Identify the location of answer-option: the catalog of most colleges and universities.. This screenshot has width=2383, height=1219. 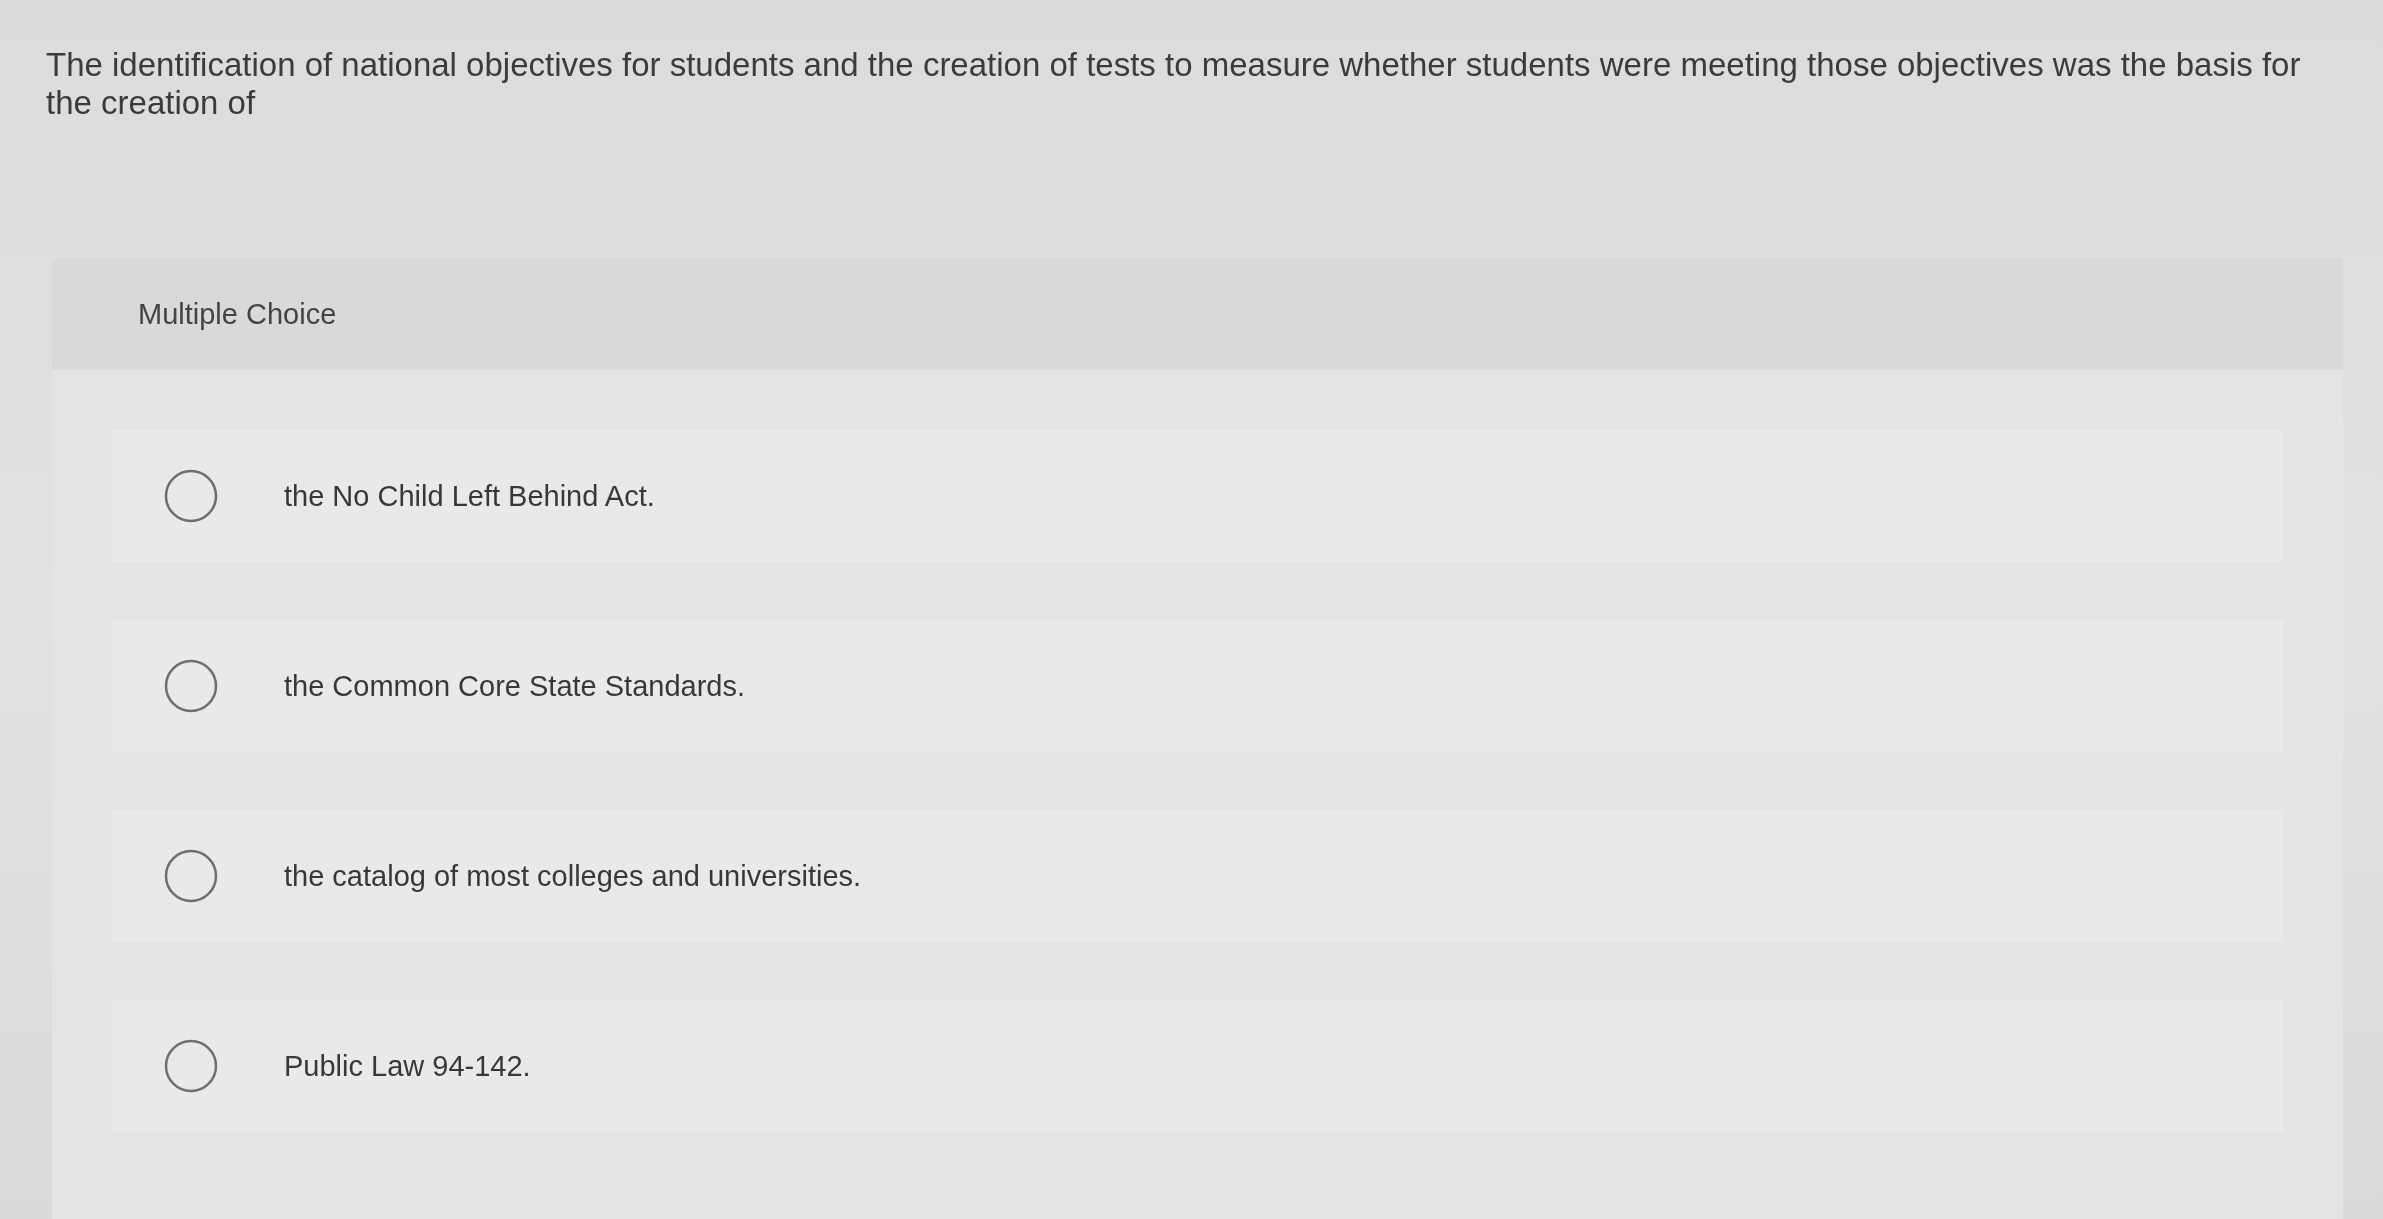
(1197, 876).